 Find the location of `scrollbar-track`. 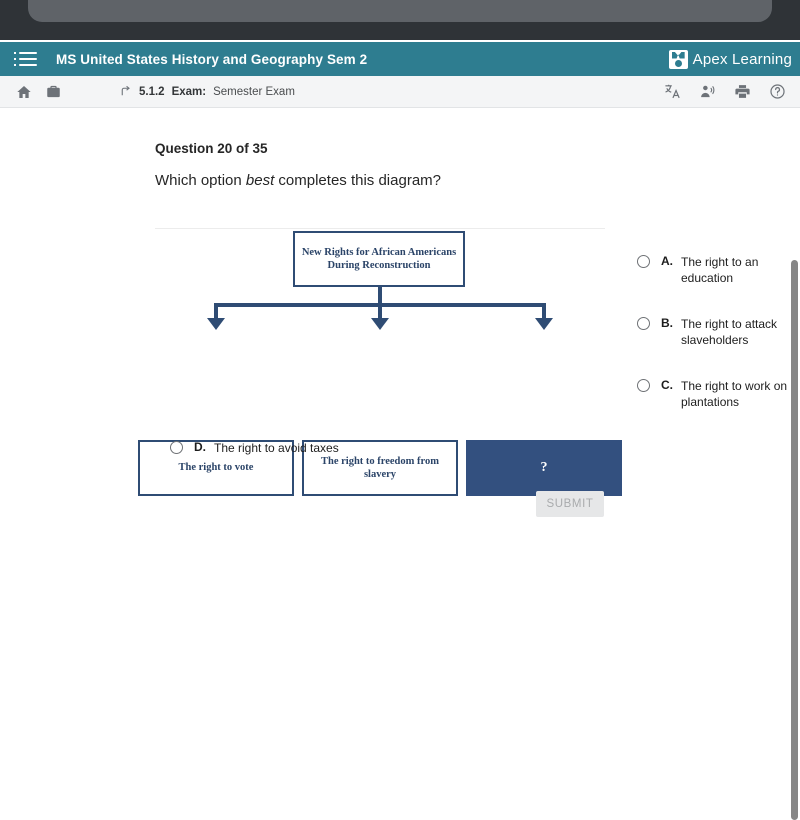

scrollbar-track is located at coordinates (795, 464).